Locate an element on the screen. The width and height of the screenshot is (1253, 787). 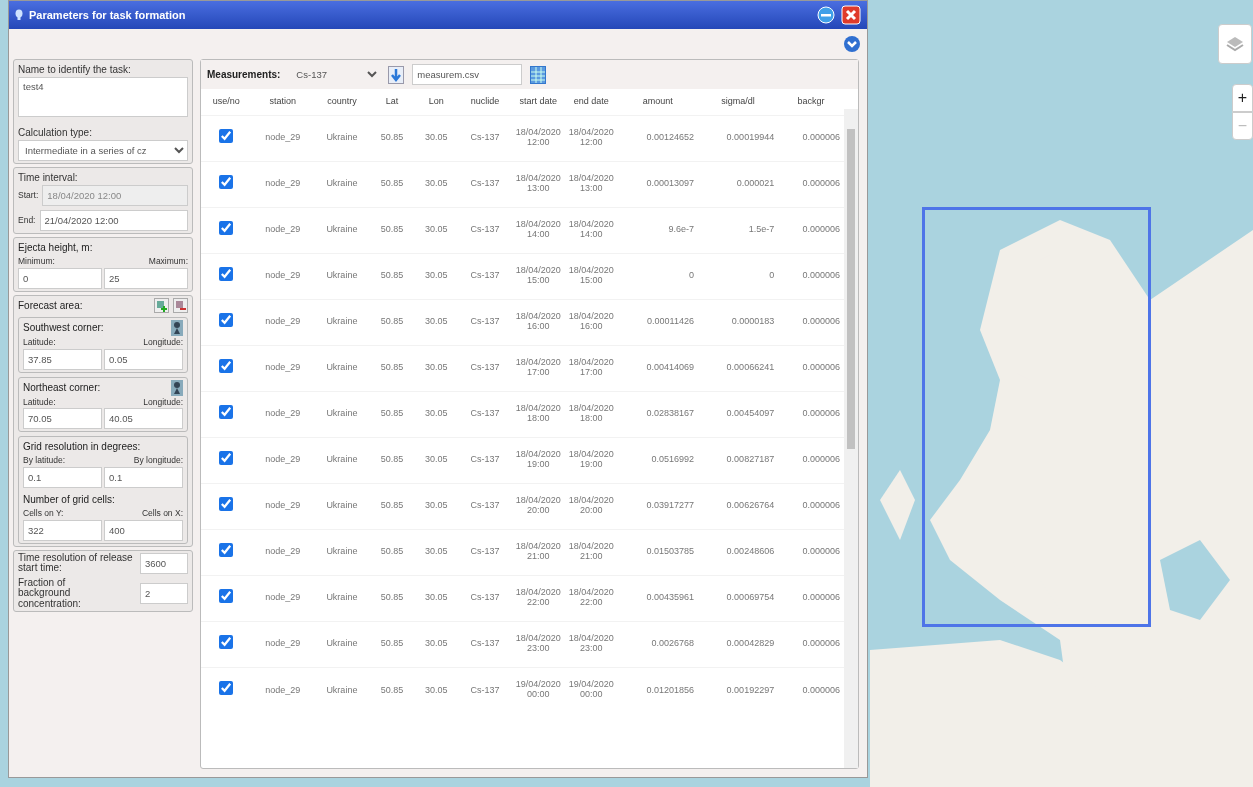
group-label: Forecast area: is located at coordinates (50, 305).